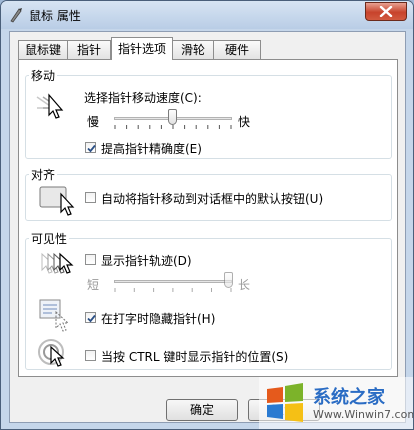 Image resolution: width=414 pixels, height=430 pixels. What do you see at coordinates (151, 148) in the screenshot?
I see `precision-label: 提高指针精确度(E)` at bounding box center [151, 148].